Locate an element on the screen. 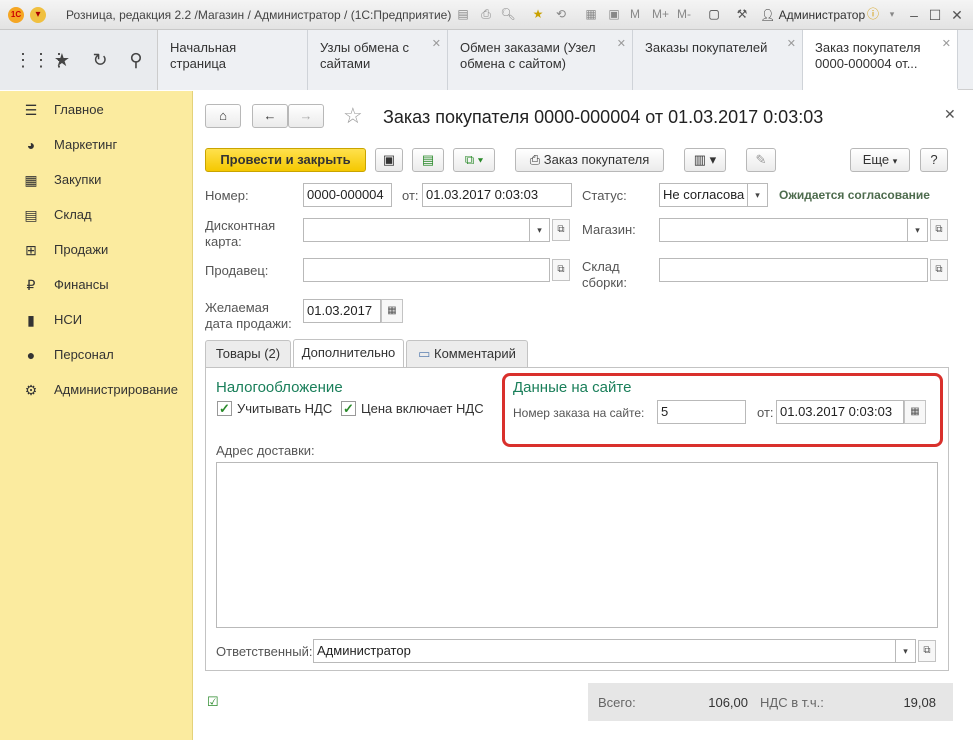 The height and width of the screenshot is (740, 973). sections-grid-icon: ⋮⋮⋮ is located at coordinates (41, 60).